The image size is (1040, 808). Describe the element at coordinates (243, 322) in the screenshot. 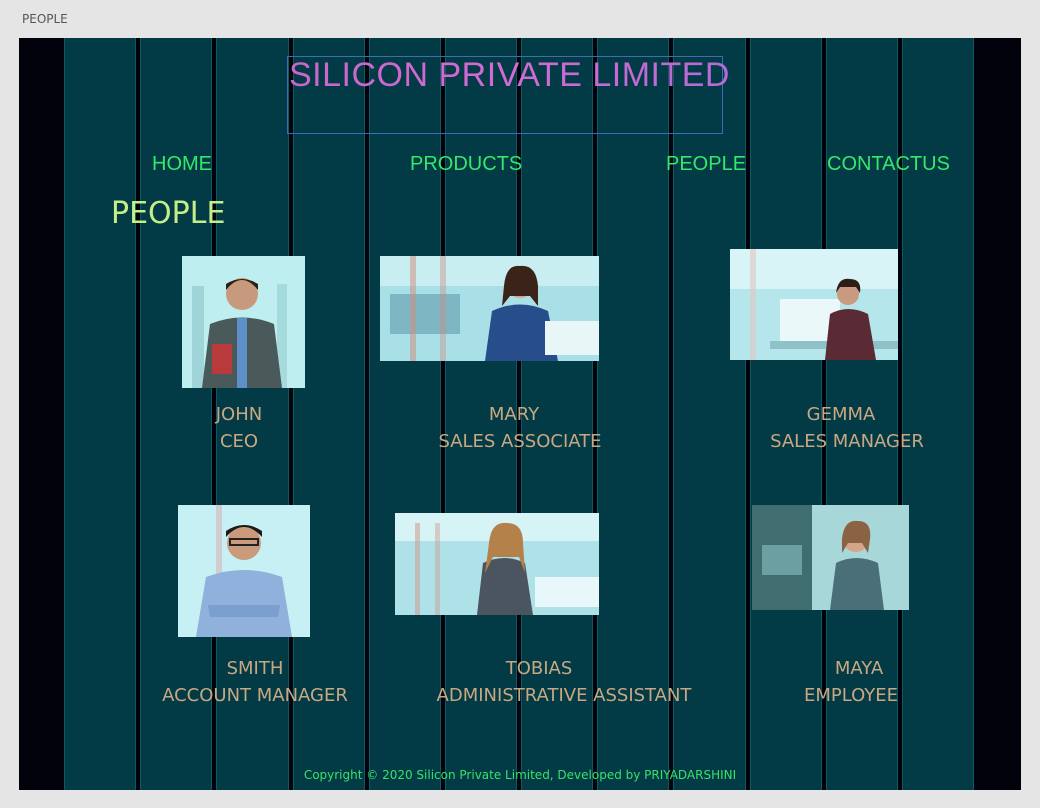

I see `person-photo-john` at that location.